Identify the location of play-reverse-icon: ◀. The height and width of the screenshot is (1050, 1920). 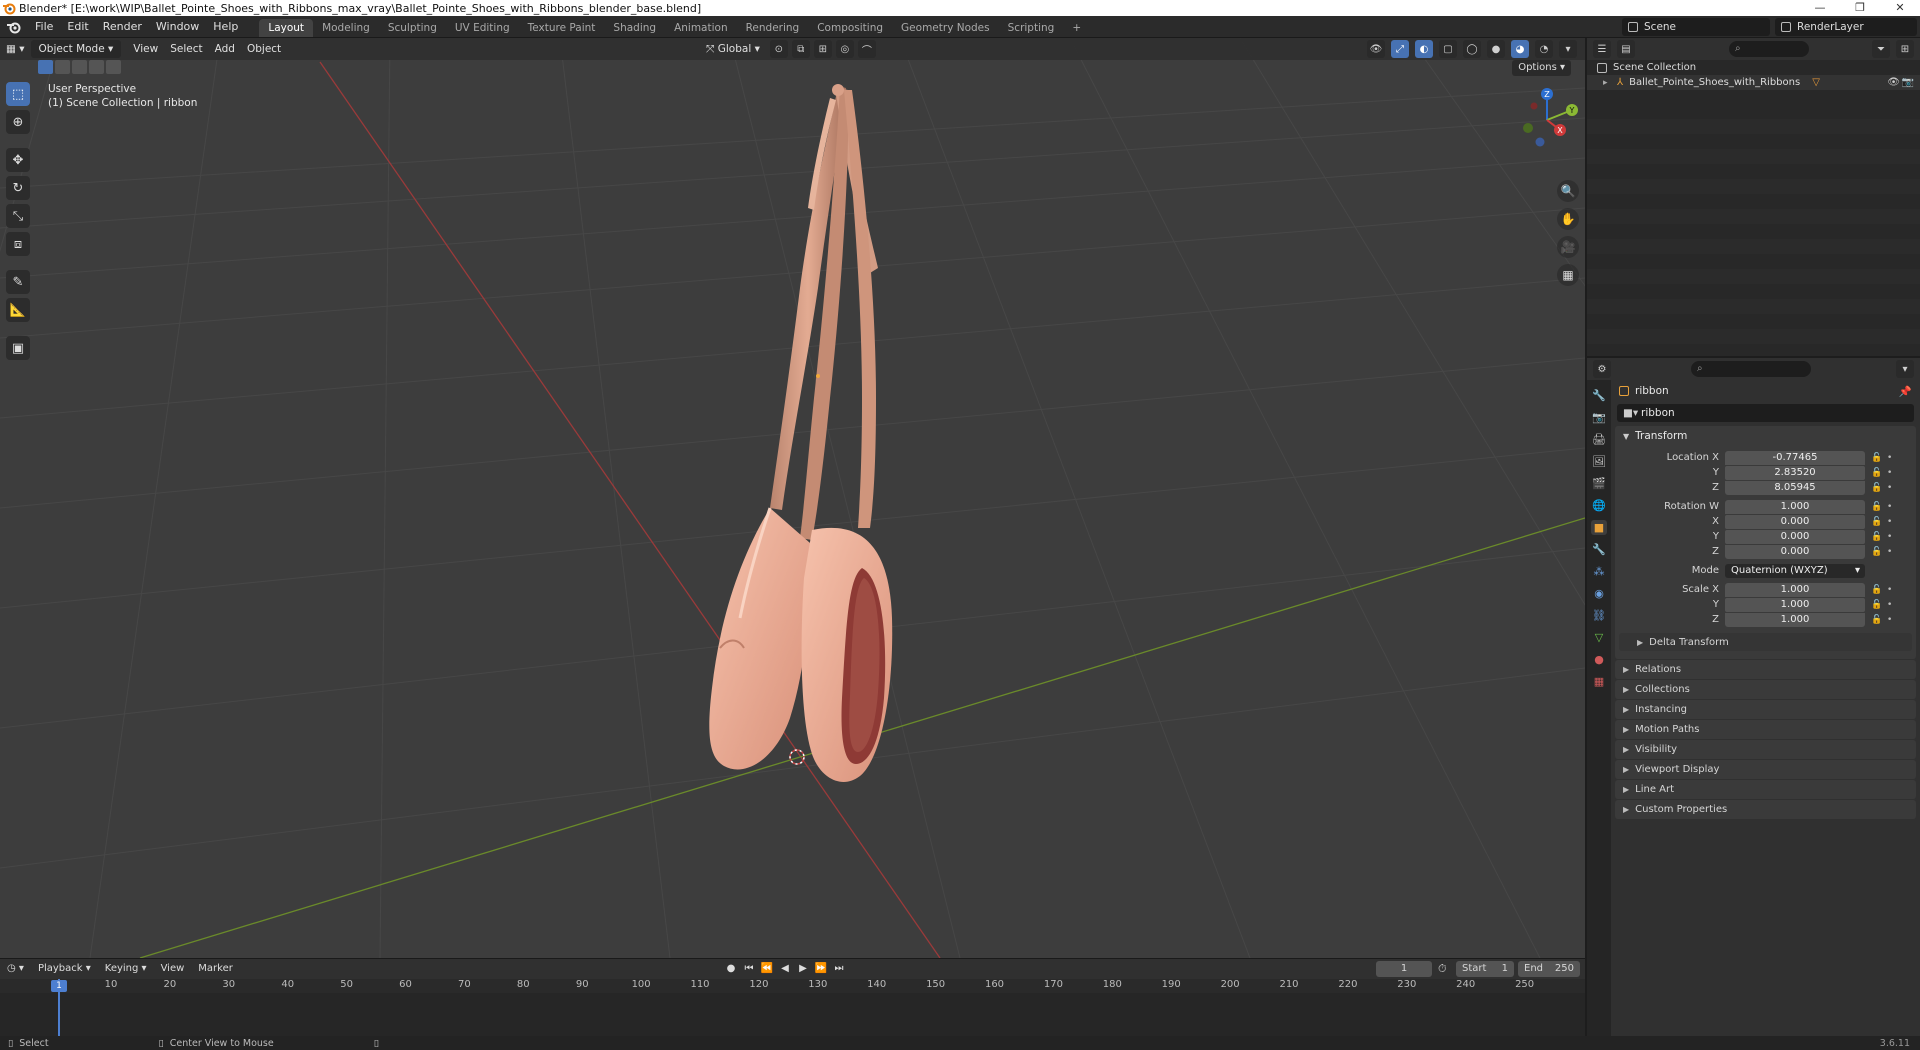
(785, 969).